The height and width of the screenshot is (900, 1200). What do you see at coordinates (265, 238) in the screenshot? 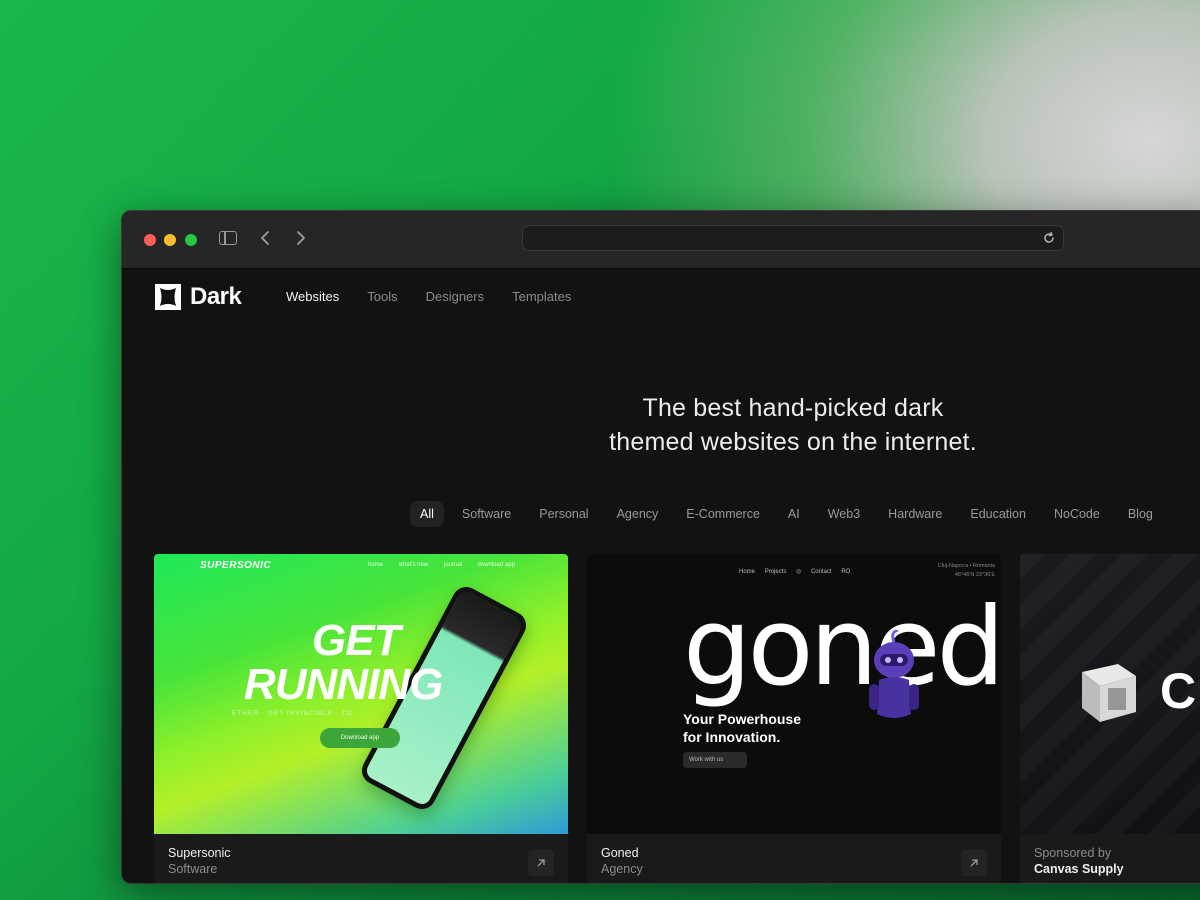
I see `back-arrow-icon` at bounding box center [265, 238].